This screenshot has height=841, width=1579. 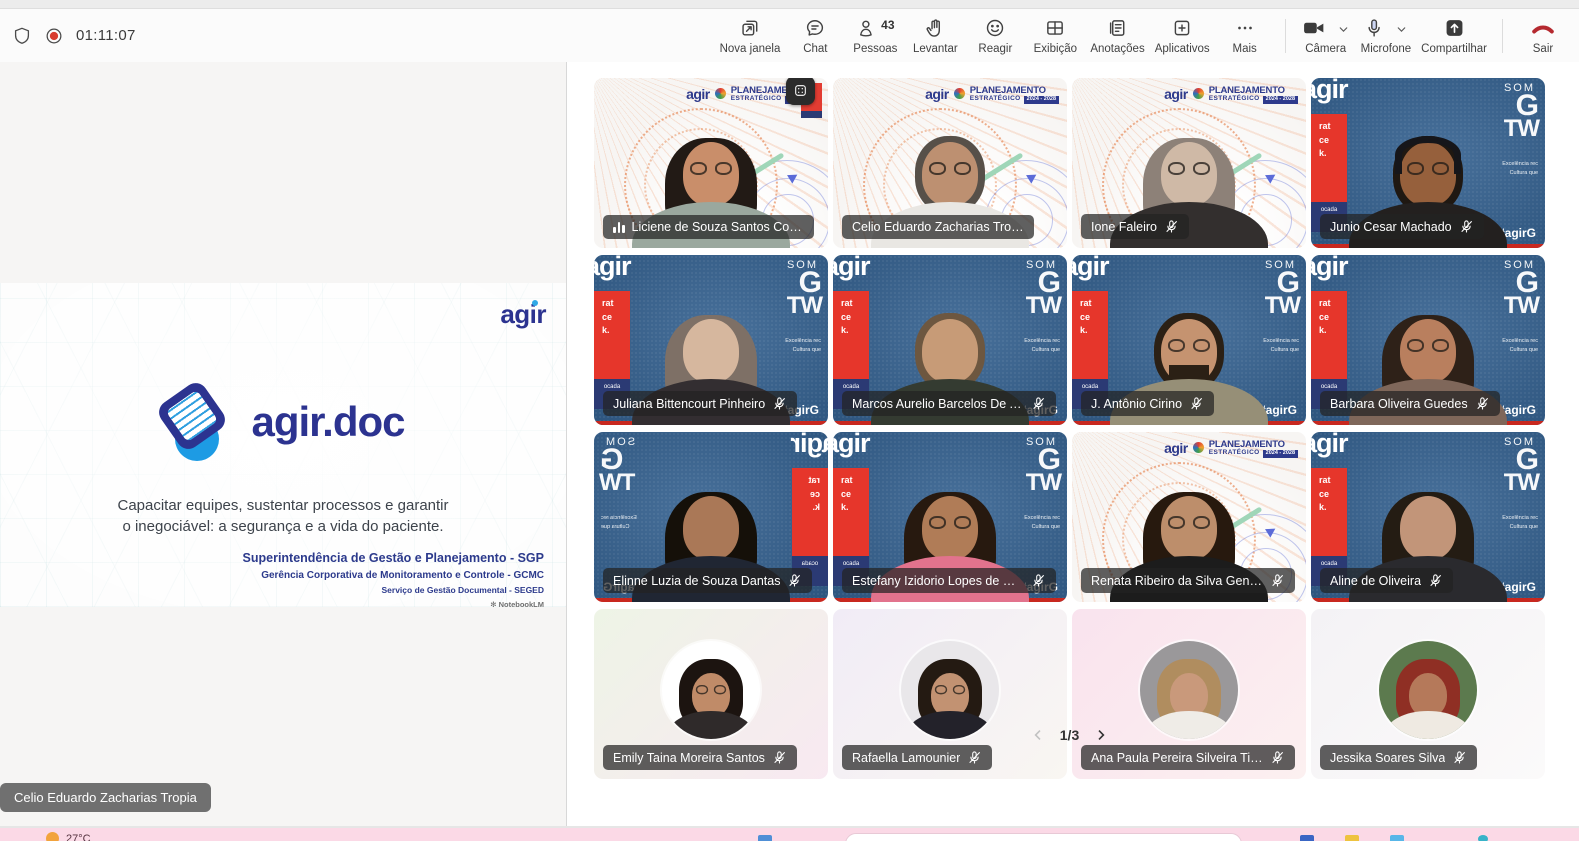 What do you see at coordinates (697, 580) in the screenshot?
I see `participant-name: Elinne Luzia de Souza Dantas` at bounding box center [697, 580].